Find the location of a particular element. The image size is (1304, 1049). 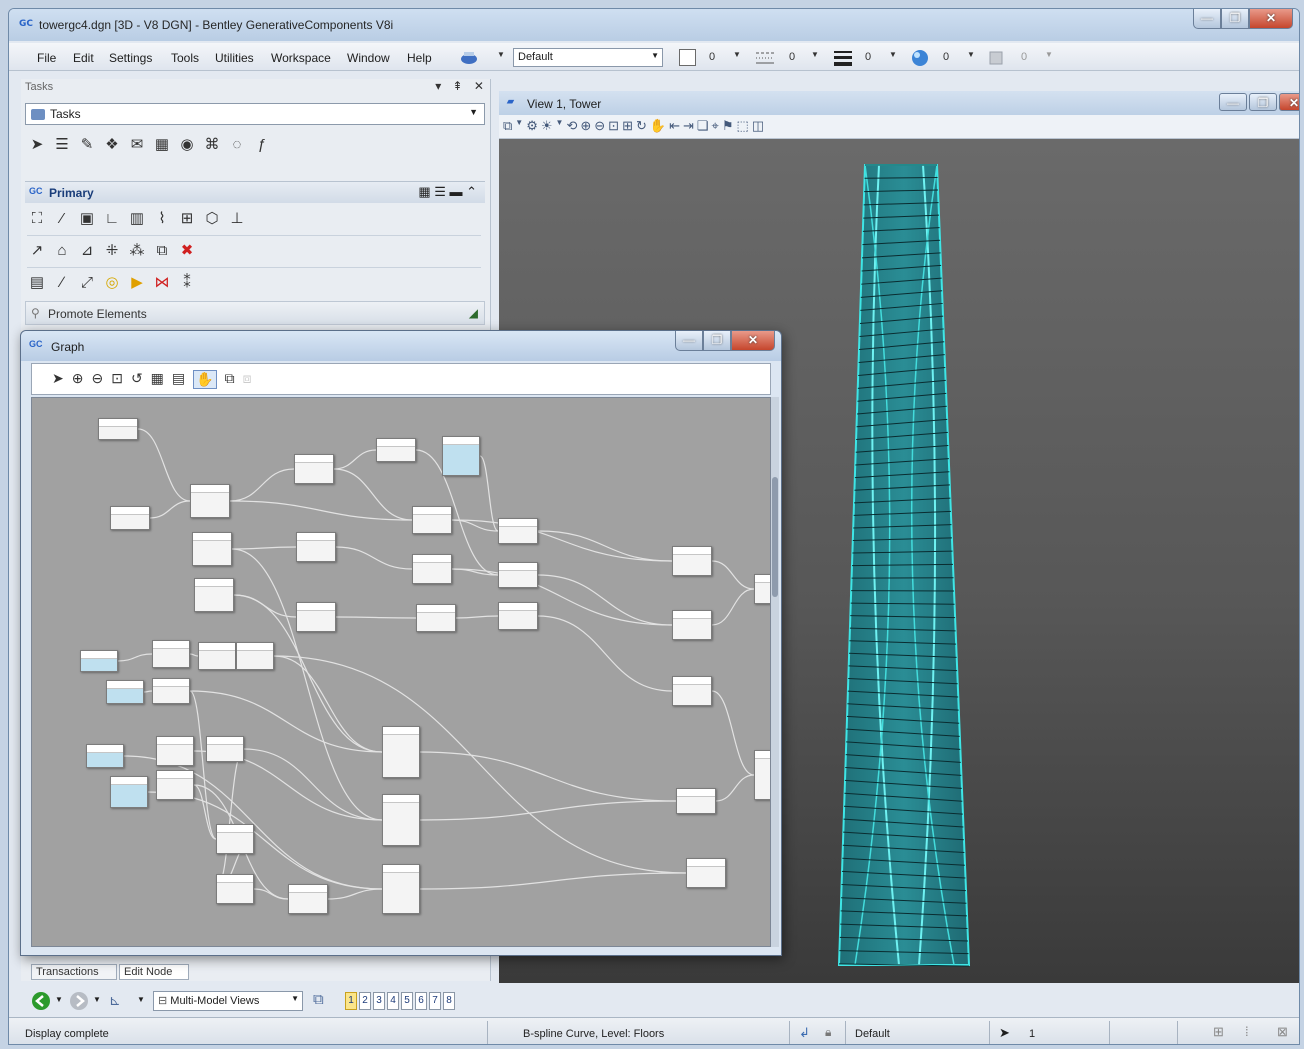

view-groups-icon: ⊾ is located at coordinates (115, 1000).